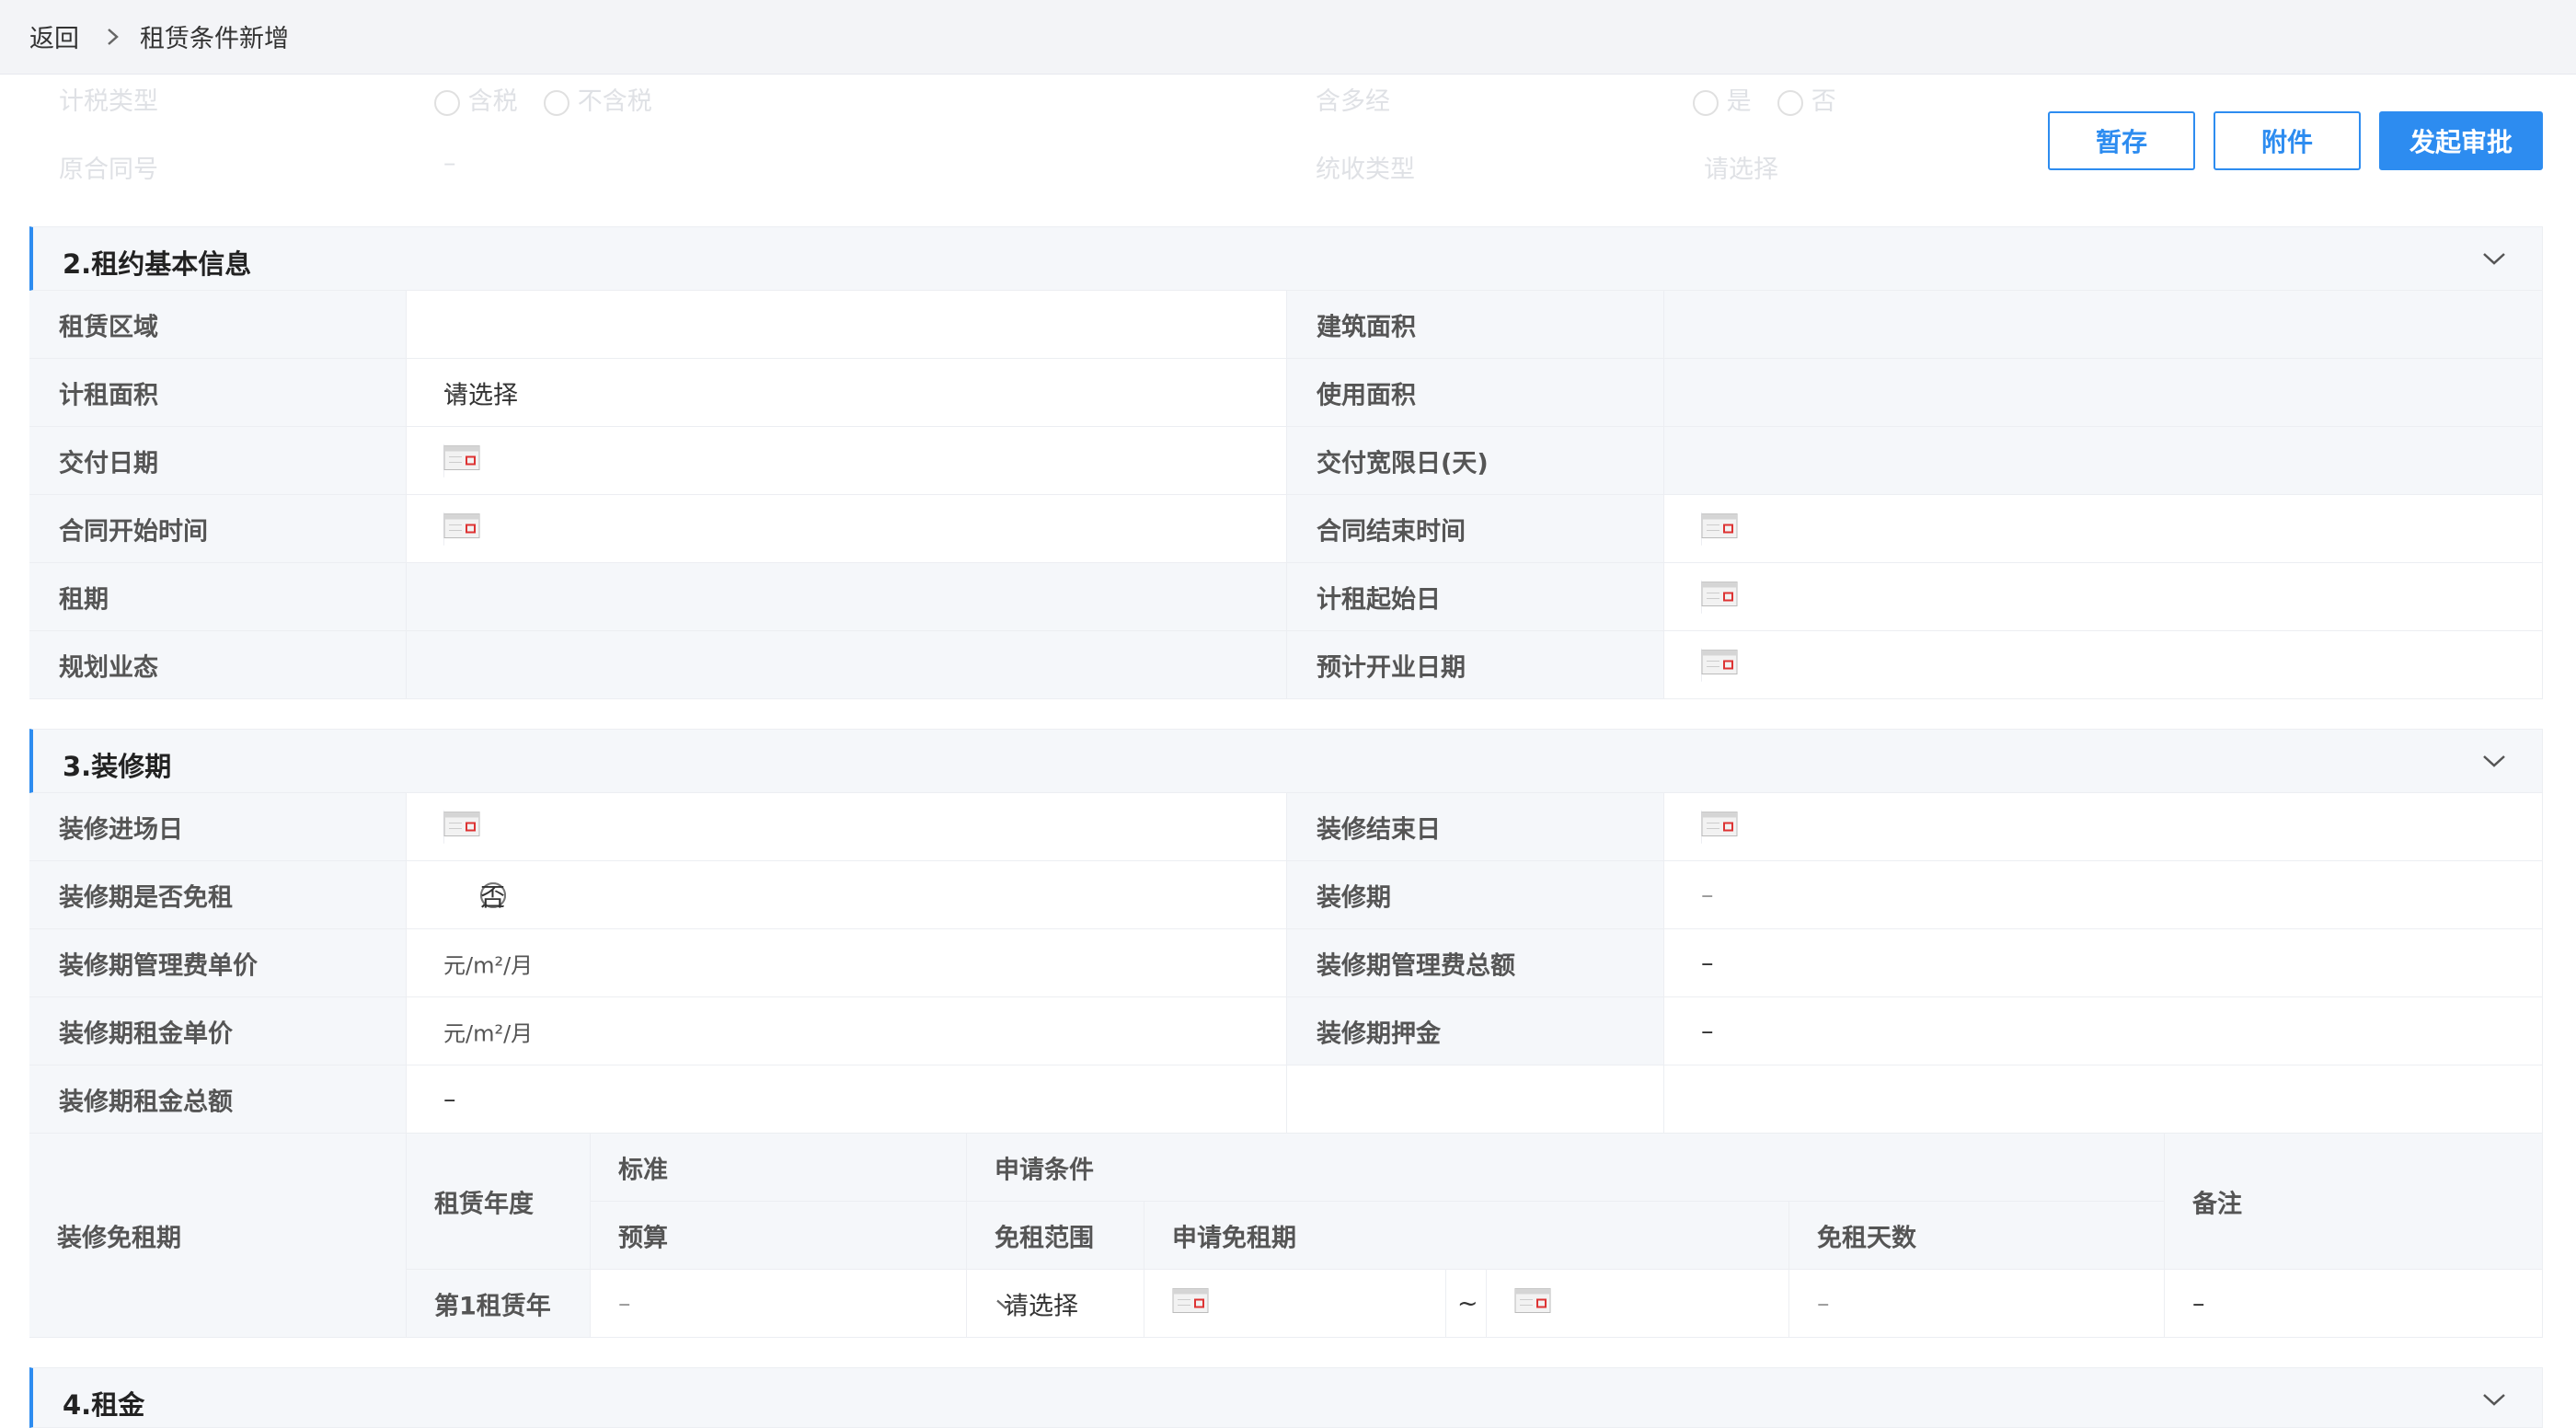  Describe the element at coordinates (2354, 1202) in the screenshot. I see `col-notes: 备注` at that location.